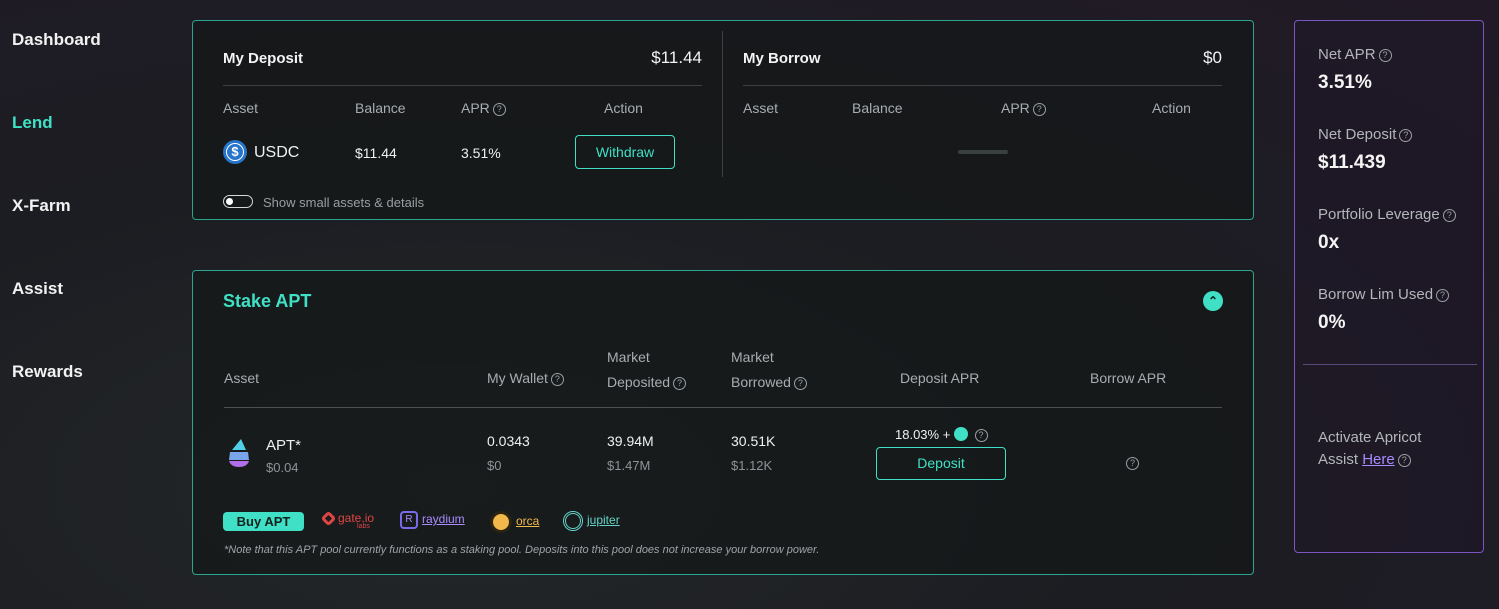 The height and width of the screenshot is (609, 1499). What do you see at coordinates (1355, 54) in the screenshot?
I see `net-apr-label: Net APR?` at bounding box center [1355, 54].